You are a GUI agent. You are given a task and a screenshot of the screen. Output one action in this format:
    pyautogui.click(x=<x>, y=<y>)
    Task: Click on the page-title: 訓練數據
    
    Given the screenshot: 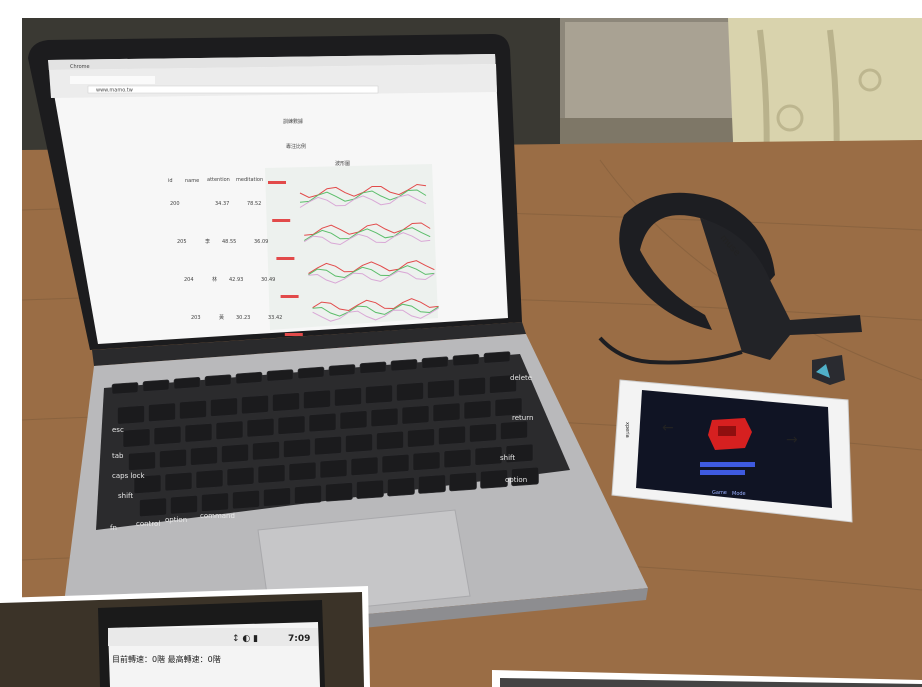 What is the action you would take?
    pyautogui.click(x=293, y=121)
    